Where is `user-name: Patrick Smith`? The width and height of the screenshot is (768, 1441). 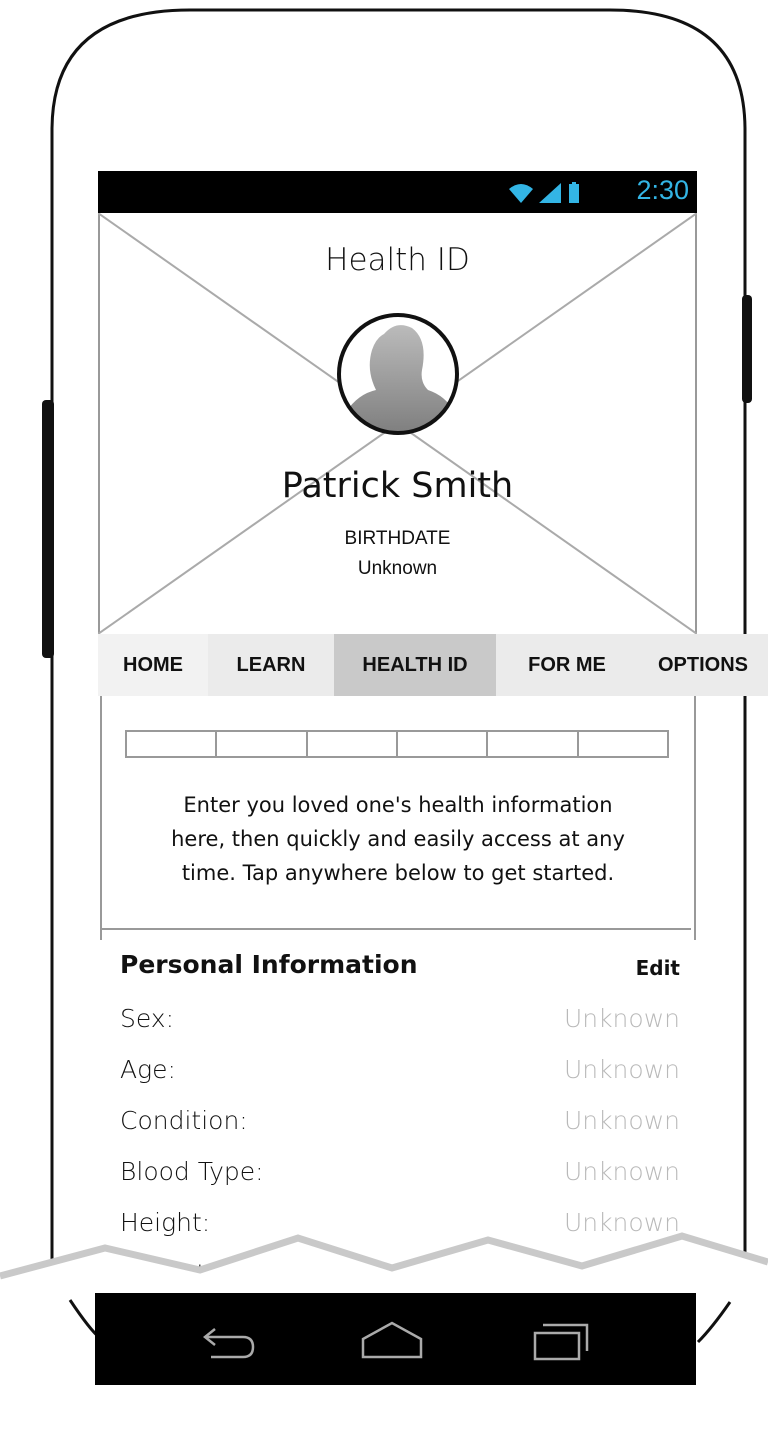
user-name: Patrick Smith is located at coordinates (397, 486).